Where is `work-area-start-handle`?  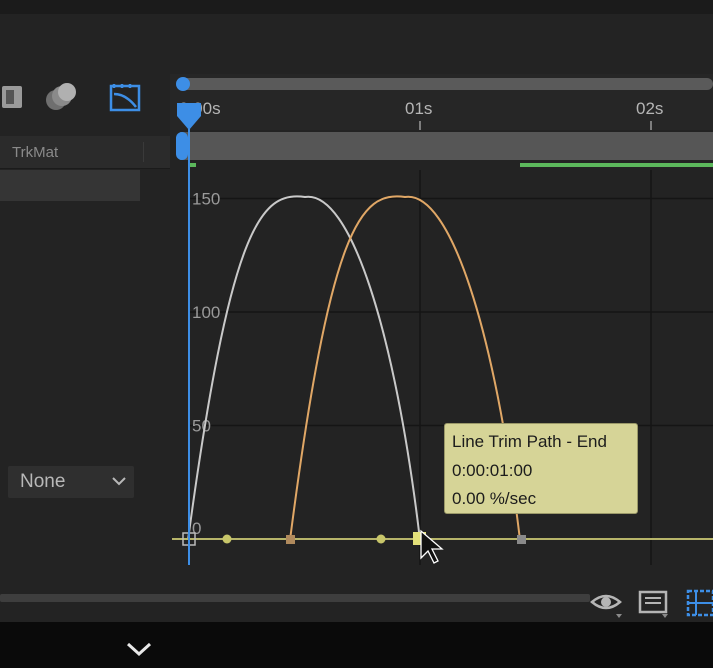 work-area-start-handle is located at coordinates (183, 84).